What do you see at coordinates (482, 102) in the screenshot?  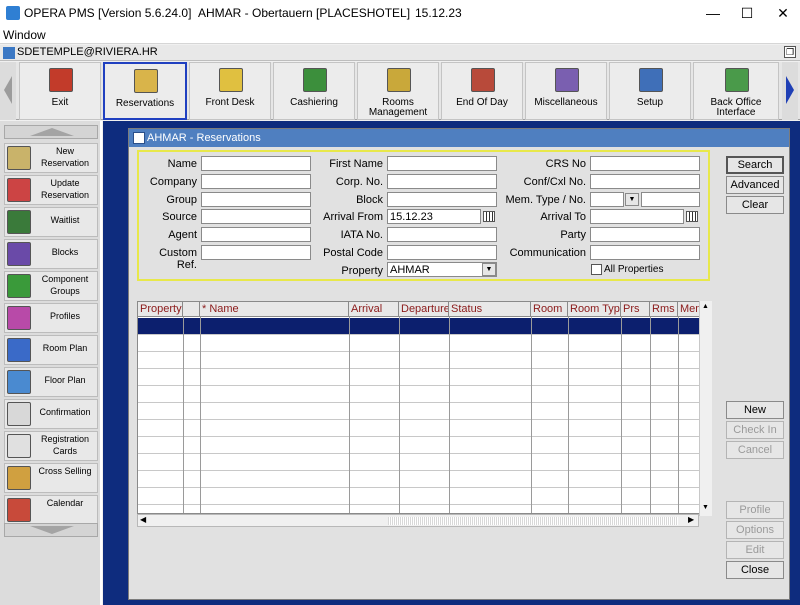 I see `toolbar-label: End Of Day` at bounding box center [482, 102].